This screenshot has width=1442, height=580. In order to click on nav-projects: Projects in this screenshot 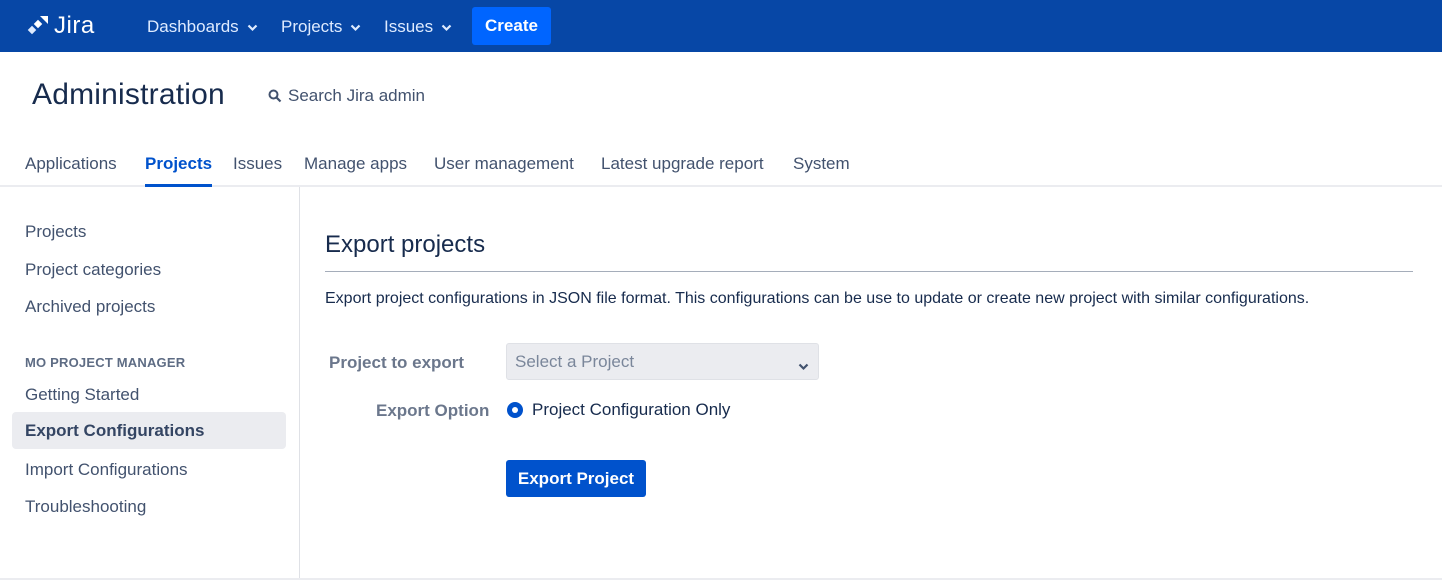, I will do `click(321, 27)`.